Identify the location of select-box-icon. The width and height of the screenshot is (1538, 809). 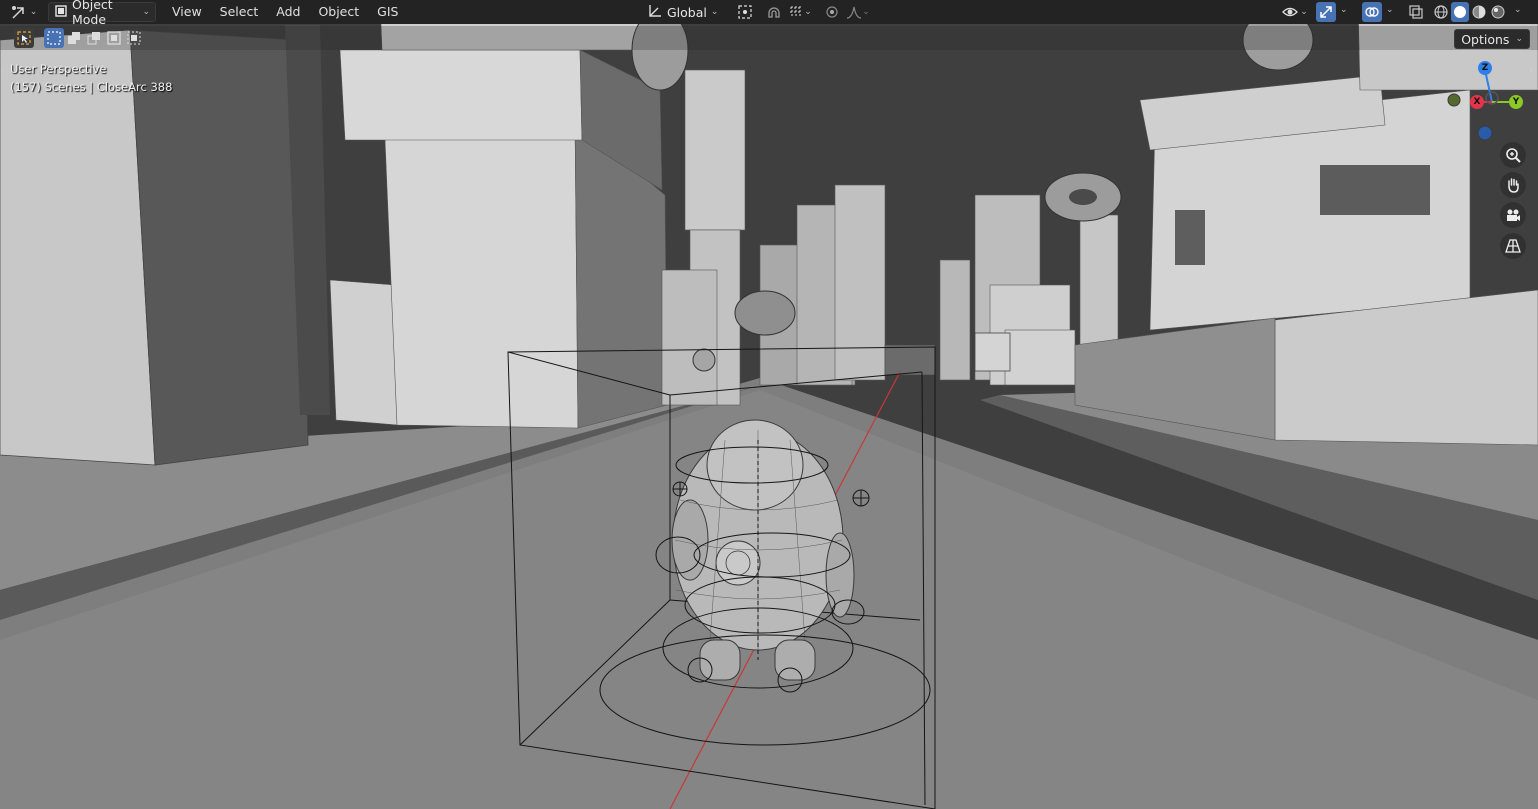
(24, 38).